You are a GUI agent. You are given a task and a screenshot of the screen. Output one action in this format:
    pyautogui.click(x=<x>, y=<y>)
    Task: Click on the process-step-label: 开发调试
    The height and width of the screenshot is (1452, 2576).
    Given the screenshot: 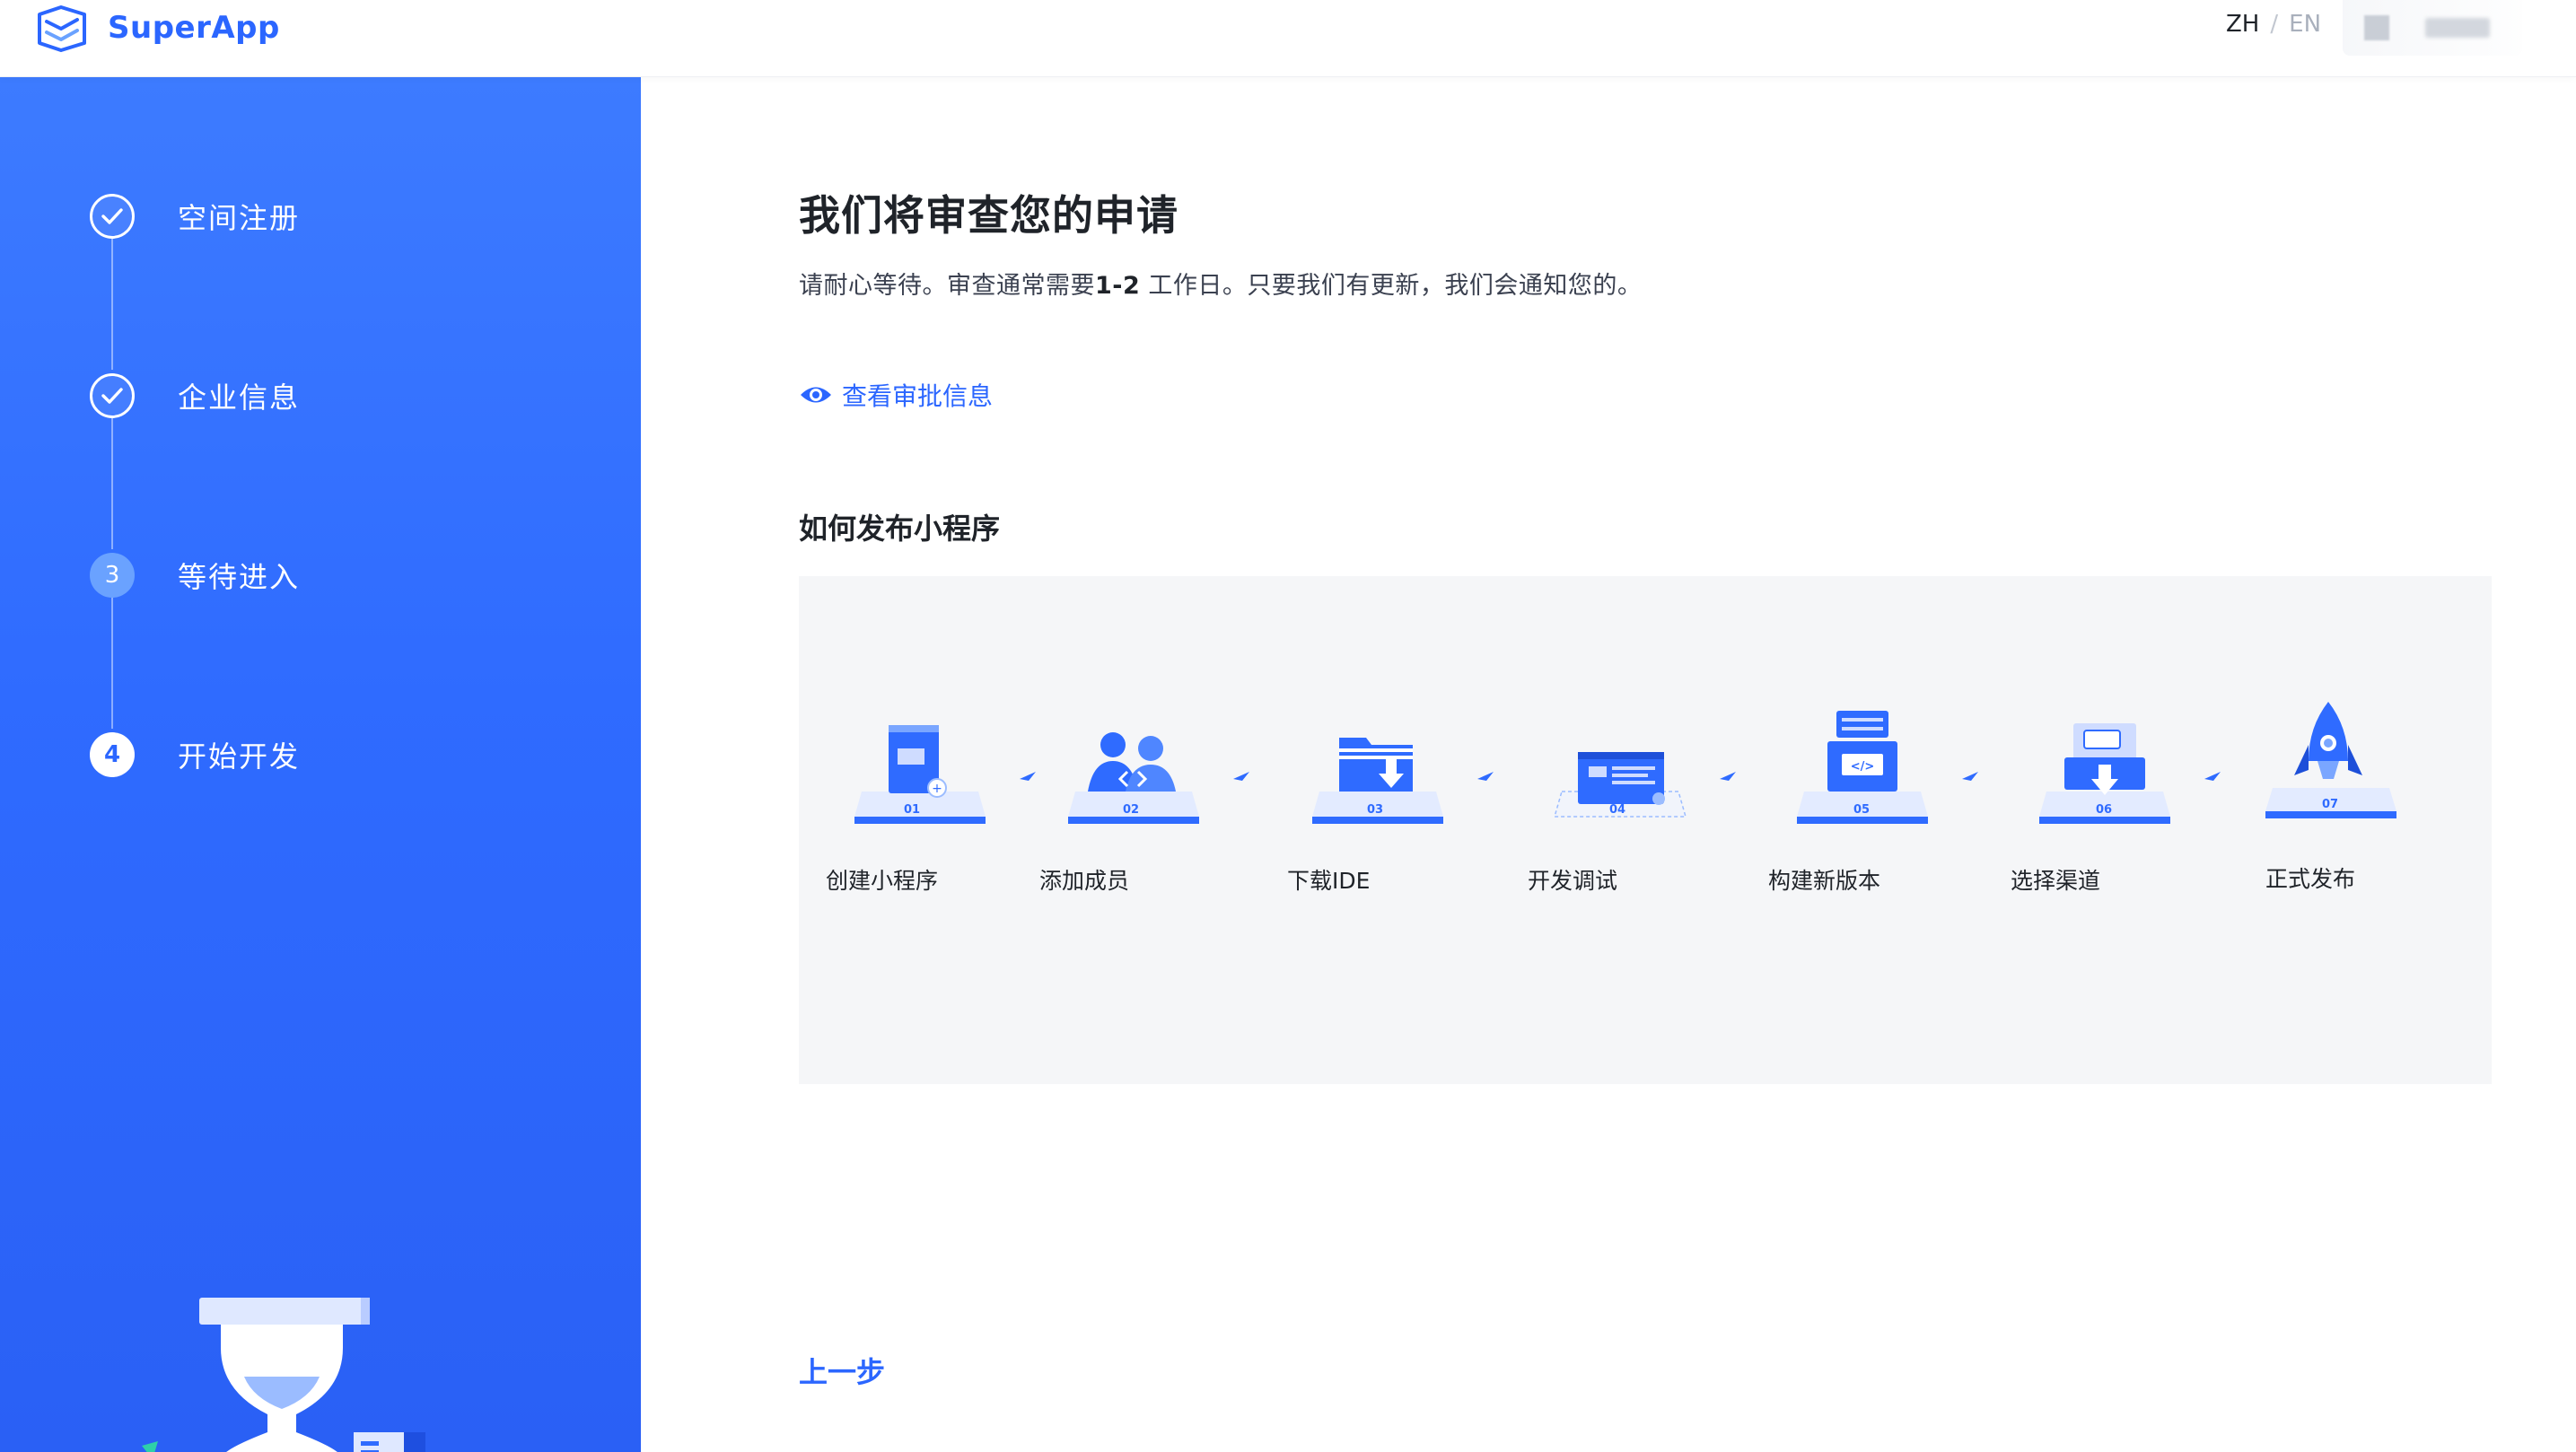 What is the action you would take?
    pyautogui.click(x=1573, y=881)
    